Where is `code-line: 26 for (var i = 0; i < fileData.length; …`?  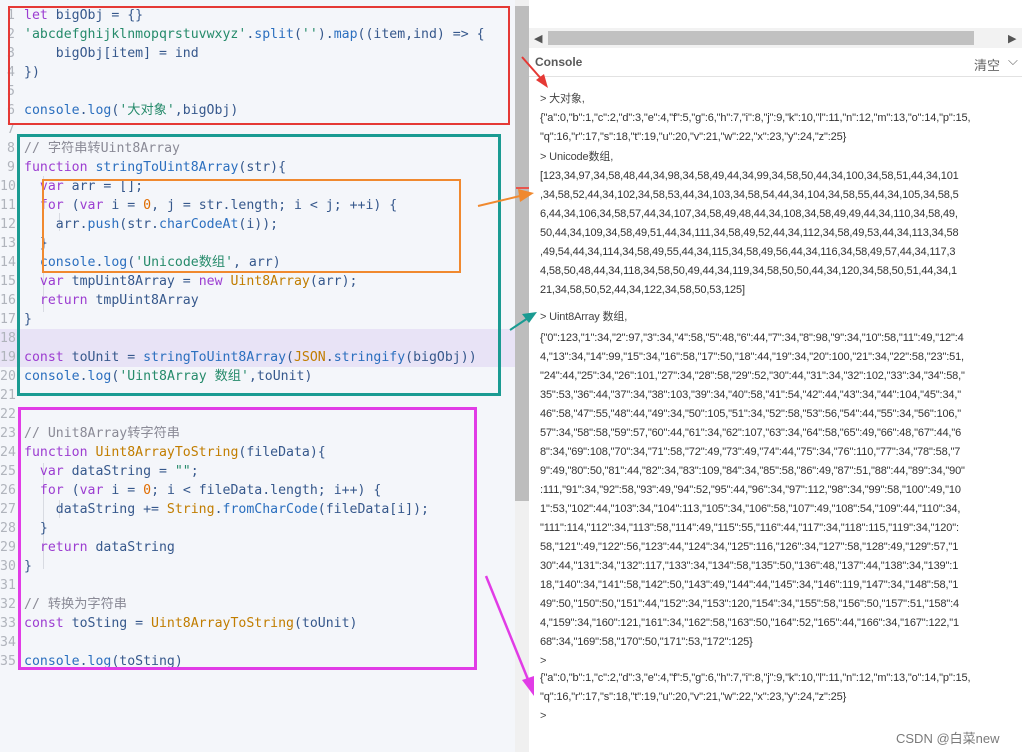
code-line: 26 for (var i = 0; i < fileData.length; … is located at coordinates (257, 490).